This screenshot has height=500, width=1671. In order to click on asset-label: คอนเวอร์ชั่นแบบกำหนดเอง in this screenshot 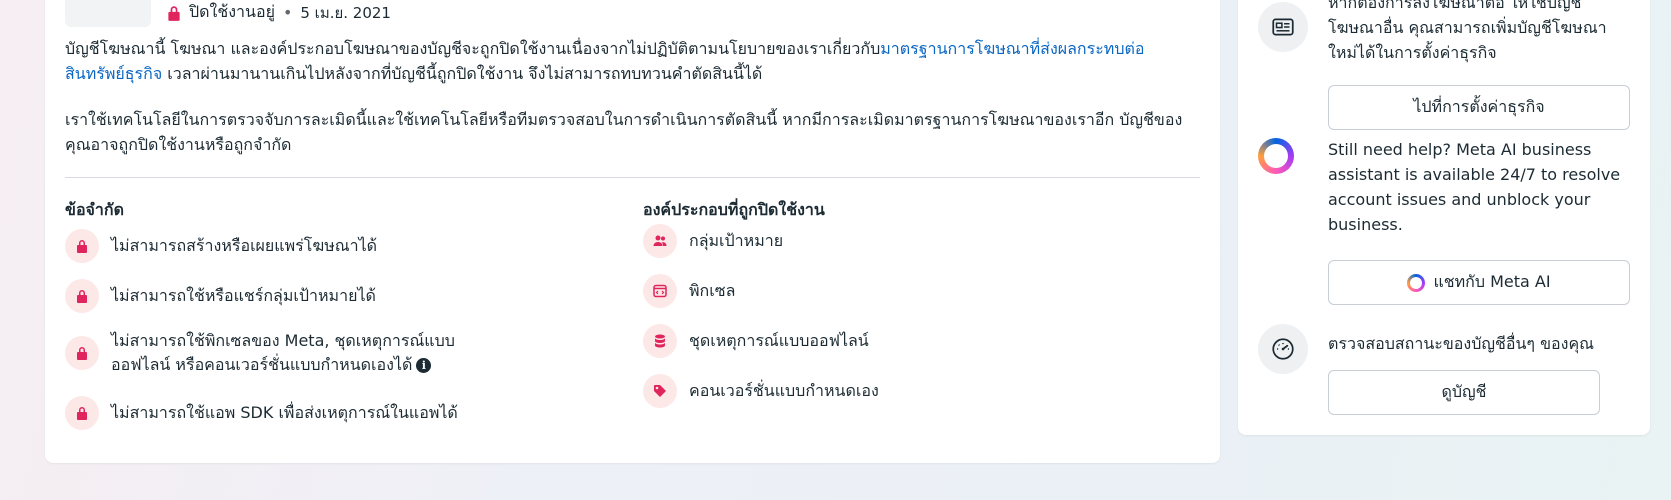, I will do `click(784, 390)`.